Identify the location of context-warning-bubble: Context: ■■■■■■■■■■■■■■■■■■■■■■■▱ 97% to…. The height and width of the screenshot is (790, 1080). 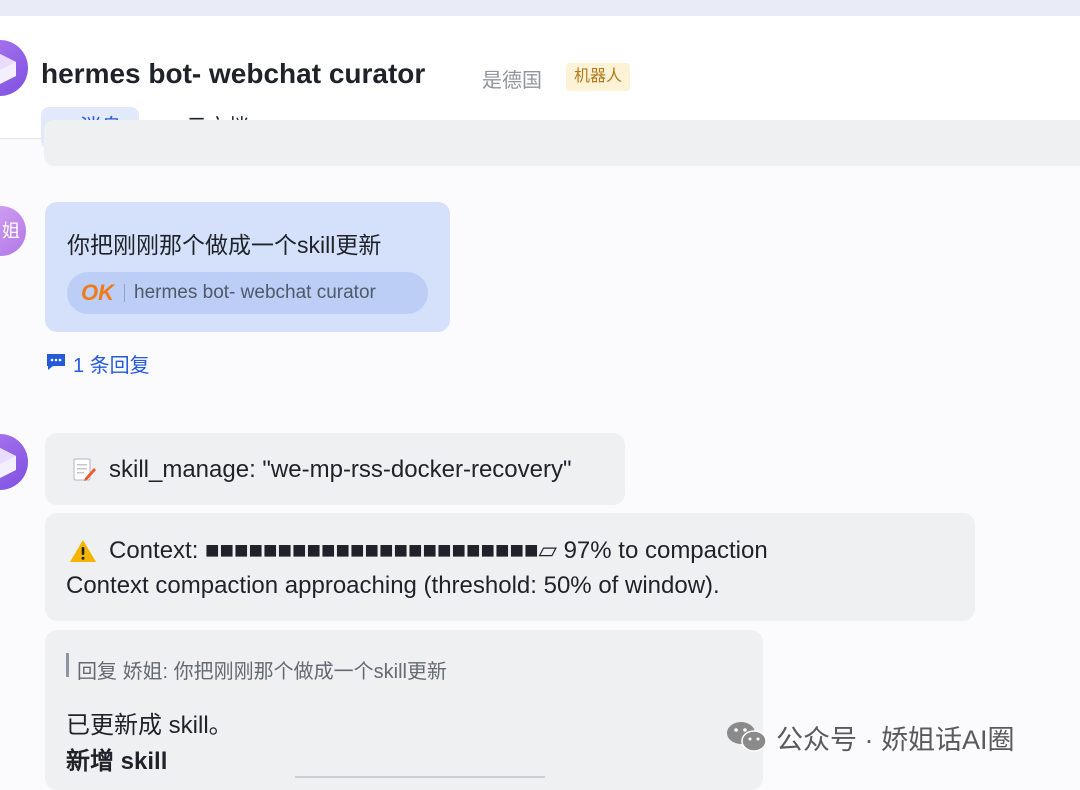
(510, 567).